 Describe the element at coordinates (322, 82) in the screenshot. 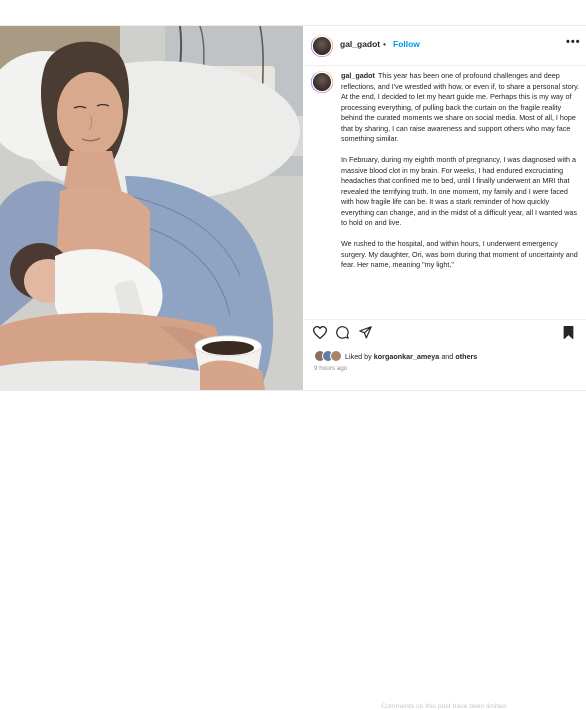

I see `caption-author-avatar` at that location.